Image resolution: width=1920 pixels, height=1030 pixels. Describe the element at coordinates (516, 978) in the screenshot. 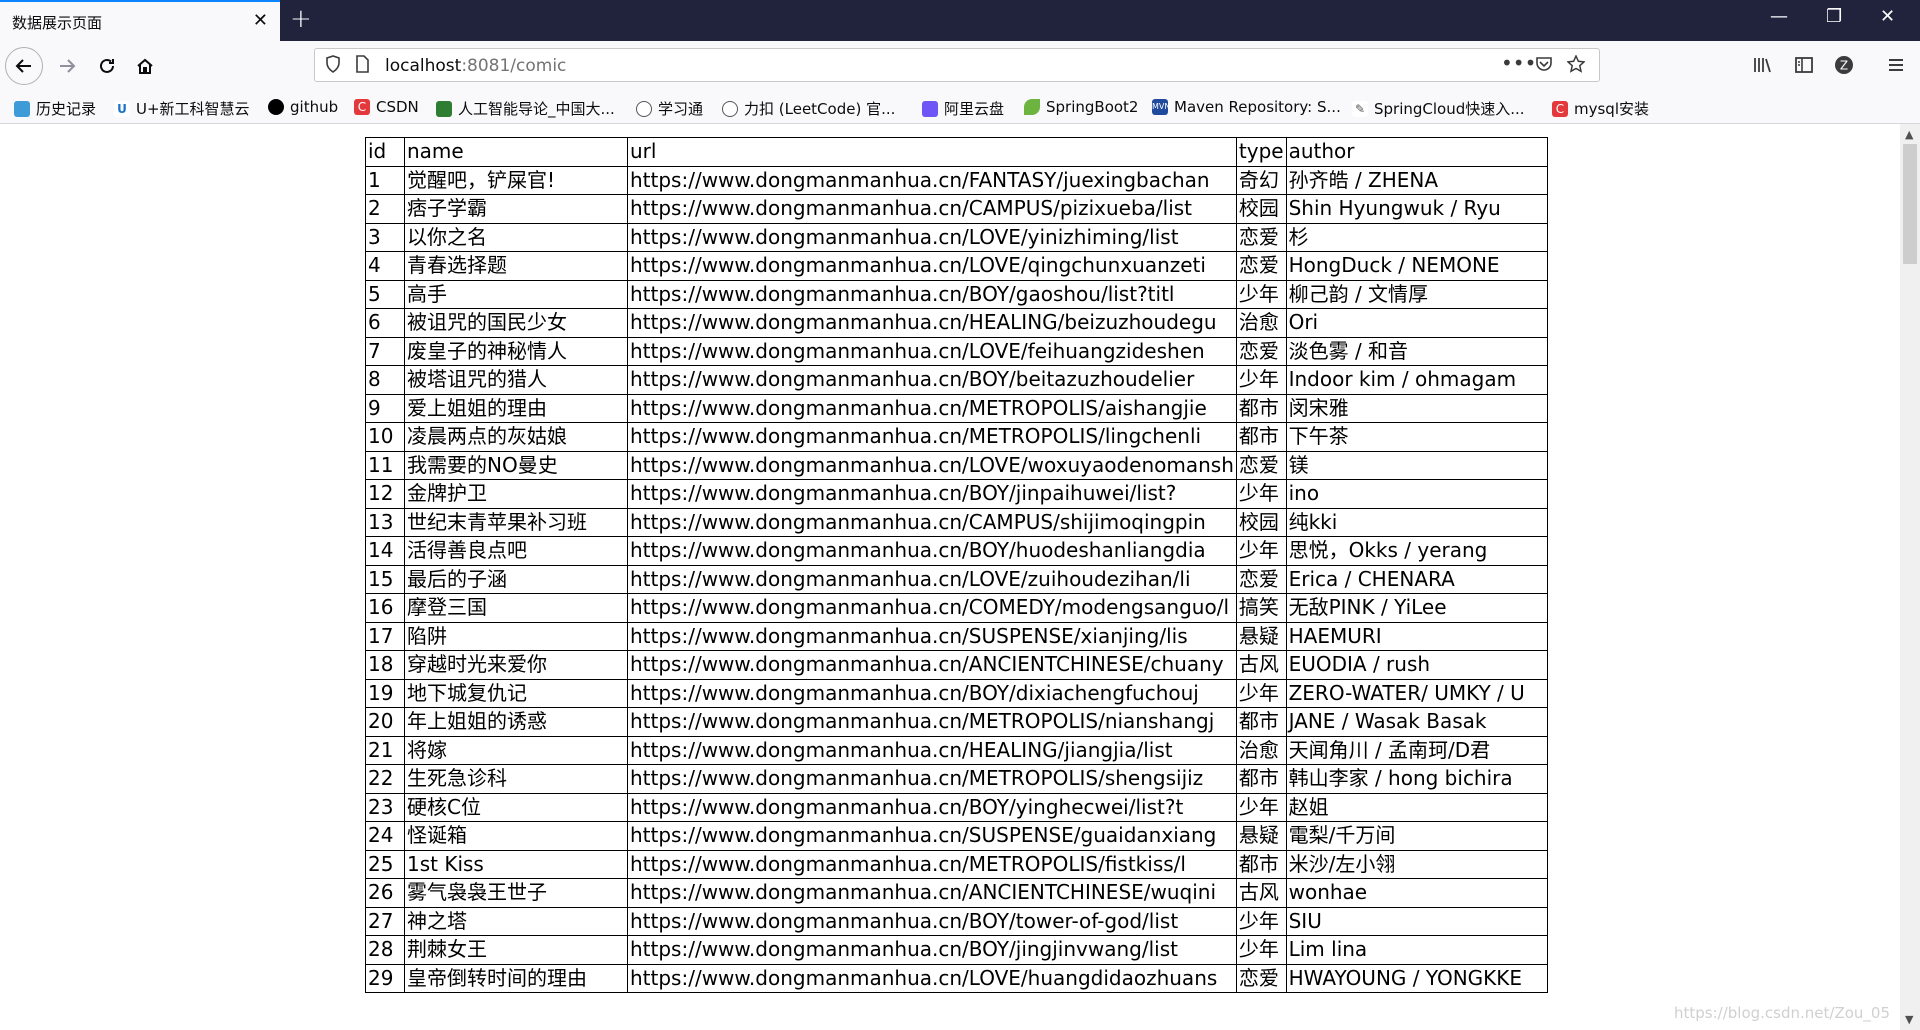

I see `cell-name: 皇帝倒转时间的理由` at that location.